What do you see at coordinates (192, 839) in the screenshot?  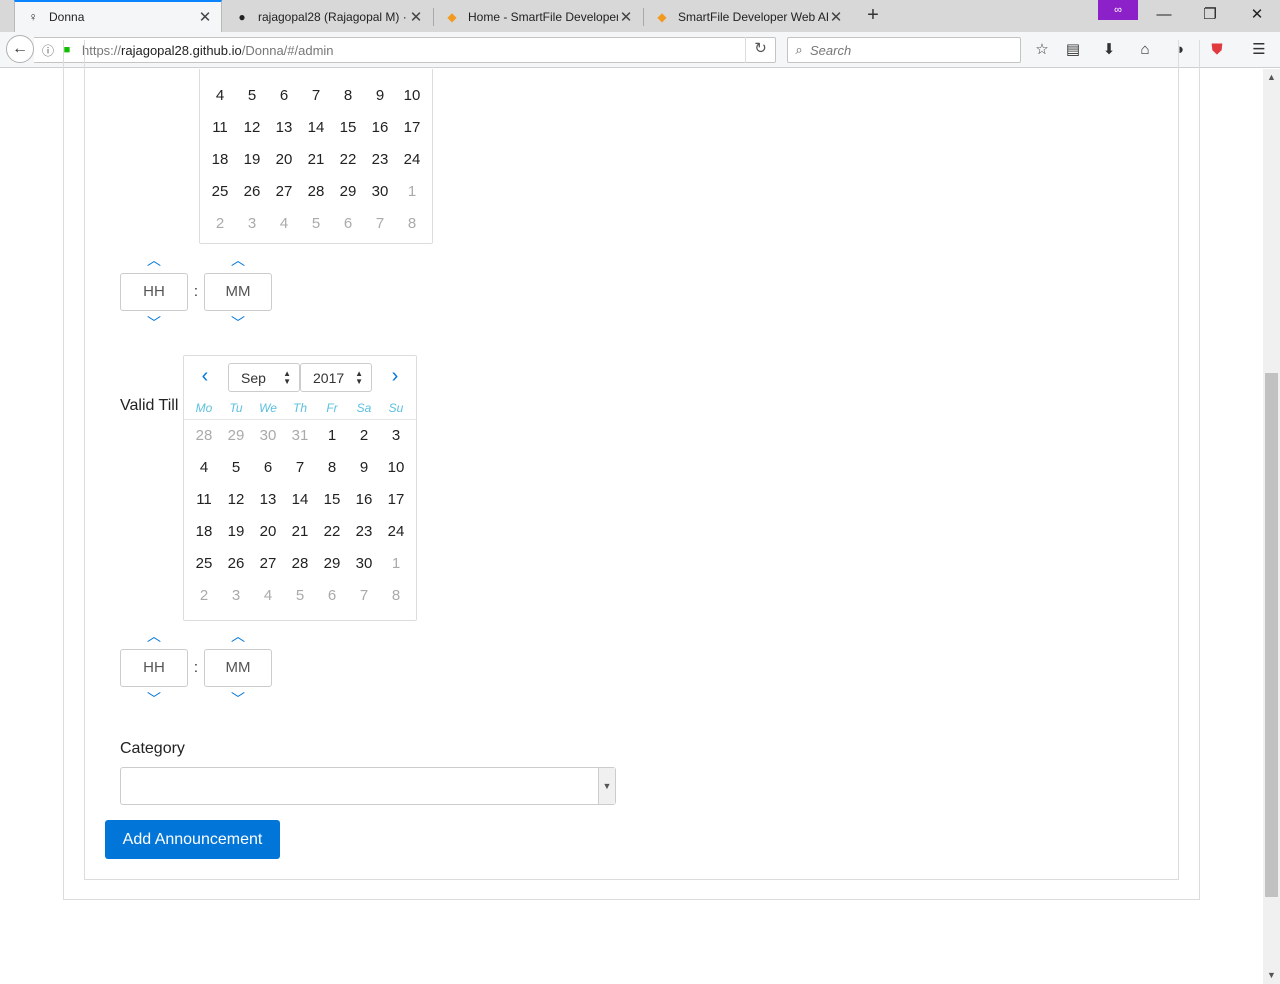 I see `add-announcement-button: Add Announcement` at bounding box center [192, 839].